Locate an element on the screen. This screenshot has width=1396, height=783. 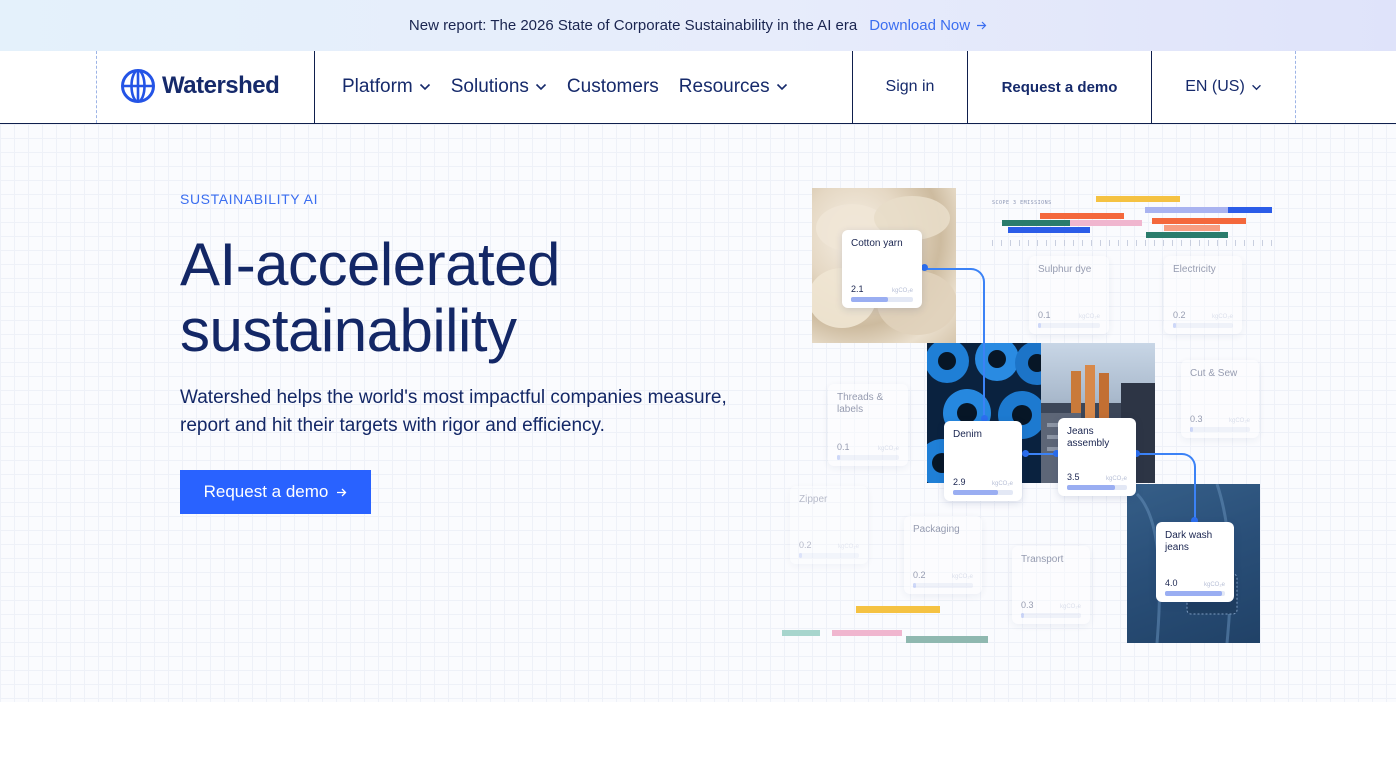
scope3-label: SCOPE 3 EMISSIONS is located at coordinates (1022, 203).